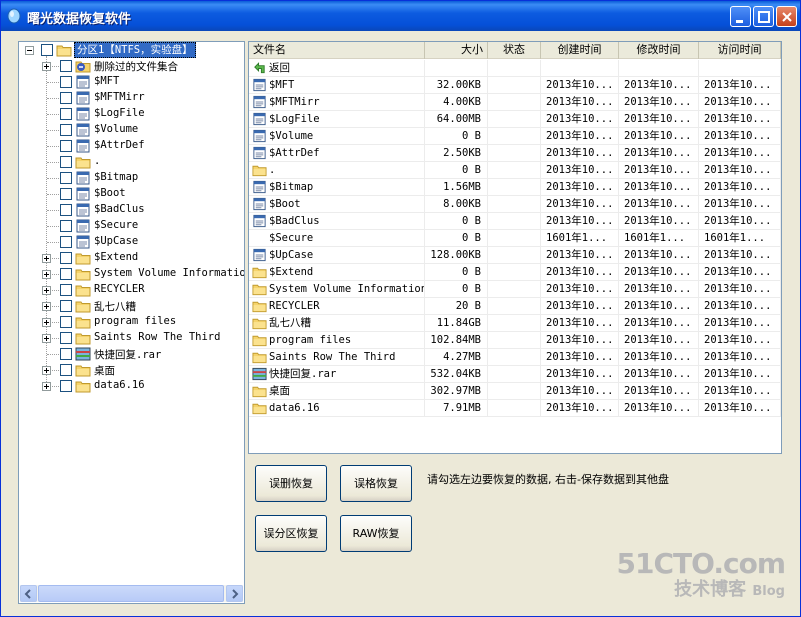  What do you see at coordinates (131, 114) in the screenshot?
I see `tree-item: $LogFile` at bounding box center [131, 114].